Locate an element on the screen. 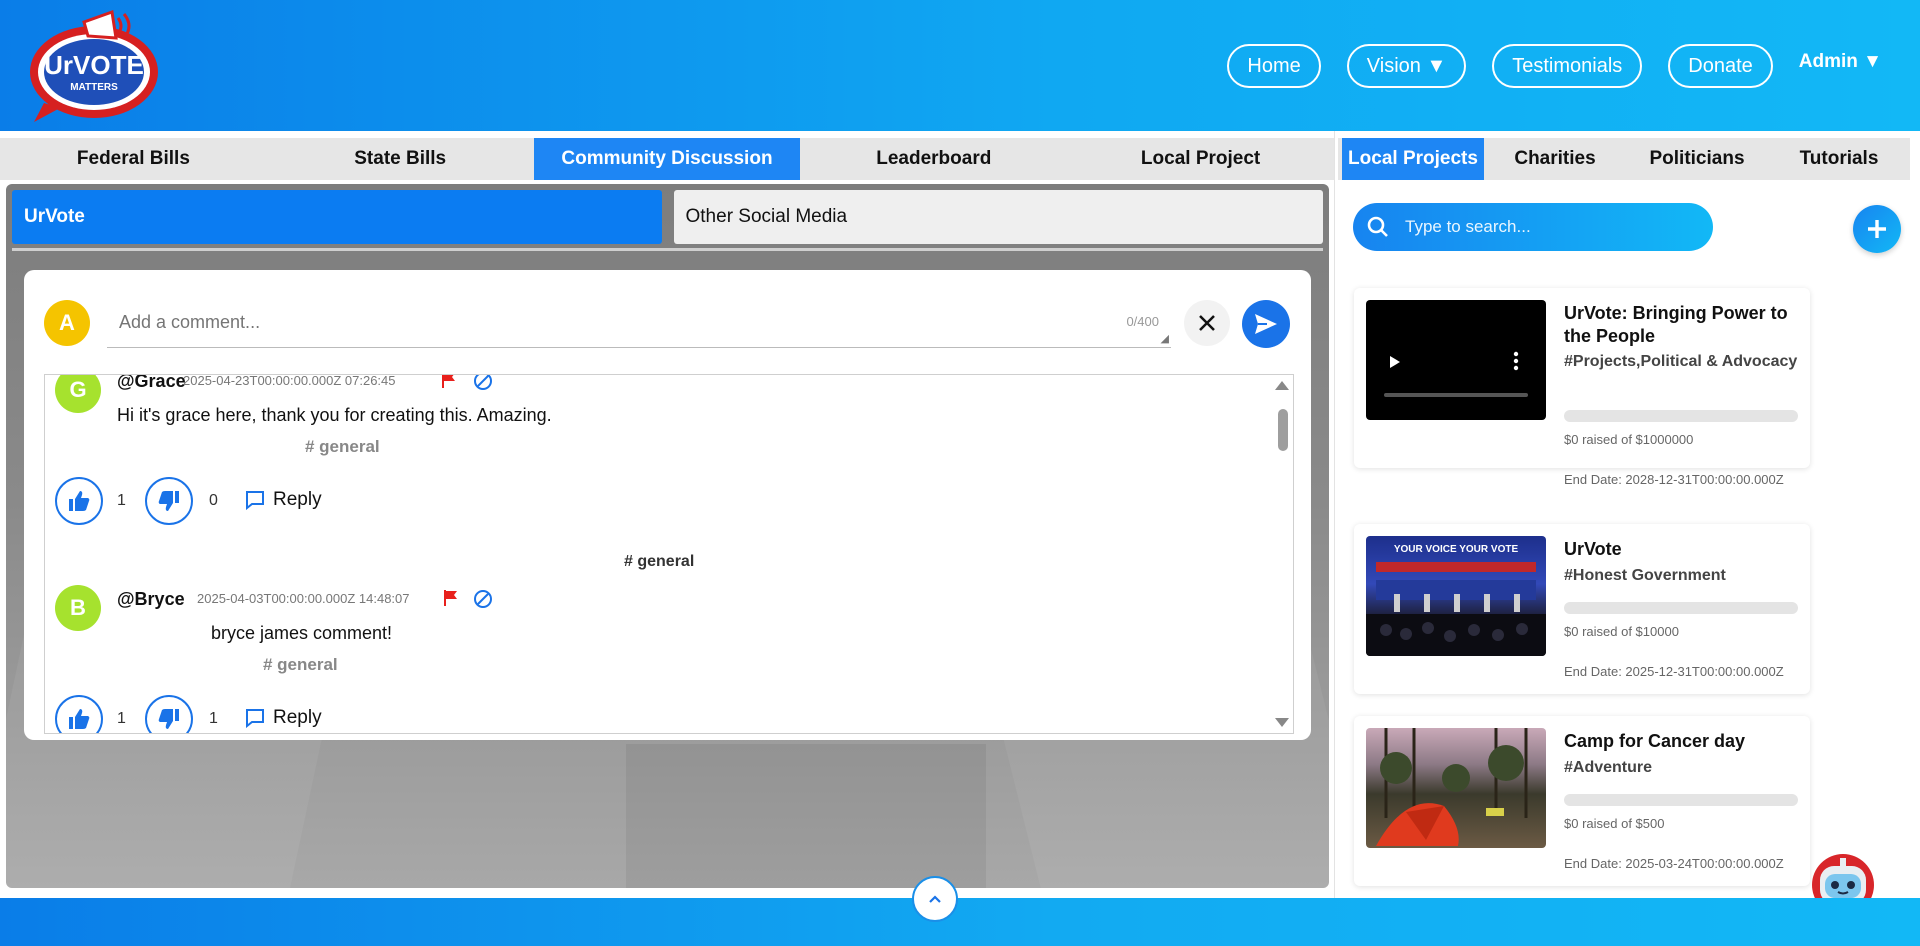 The image size is (1920, 946). svg-text: UrVOTE is located at coordinates (94, 65).